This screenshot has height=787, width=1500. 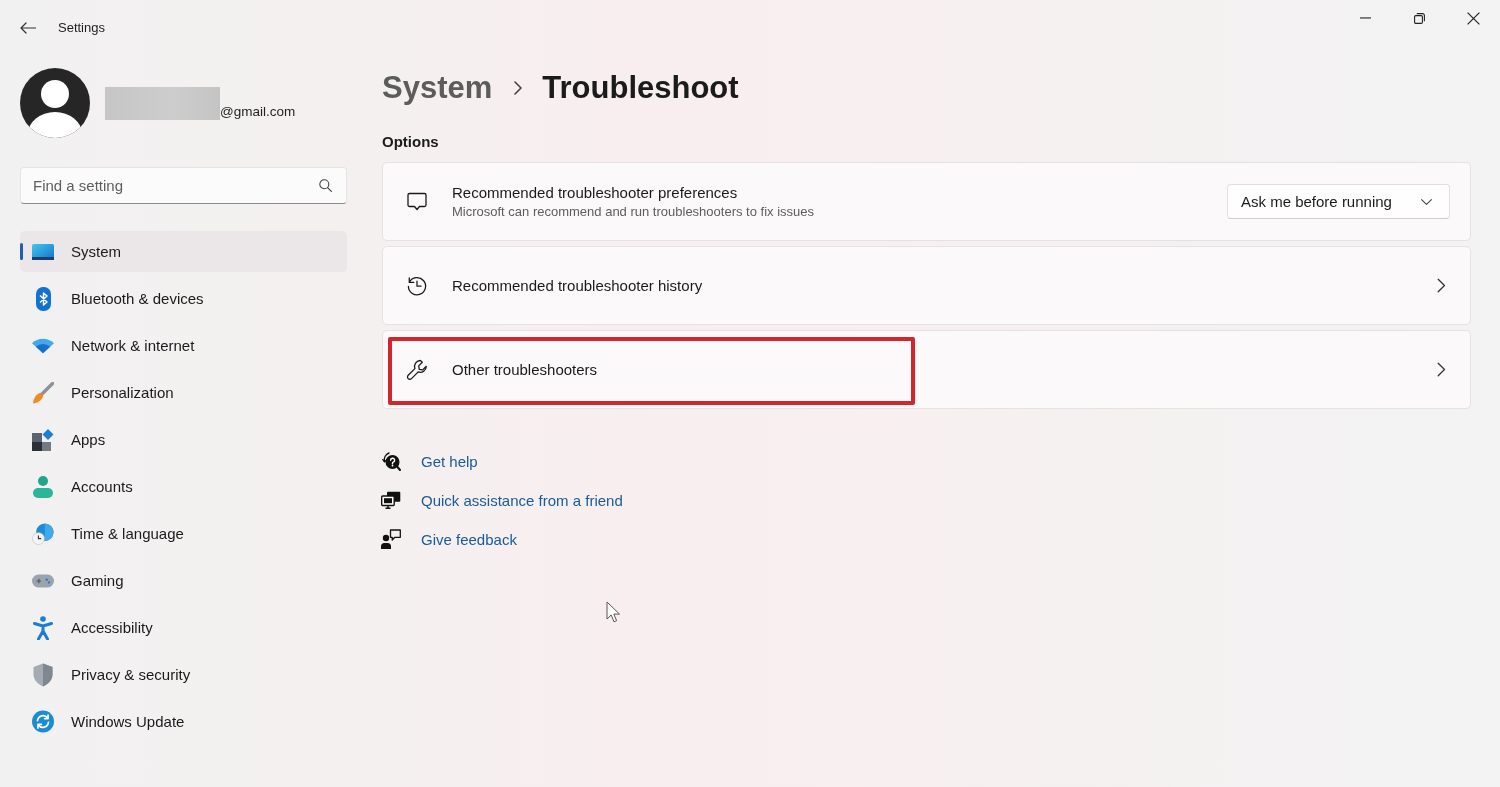 I want to click on minimize-icon, so click(x=1365, y=18).